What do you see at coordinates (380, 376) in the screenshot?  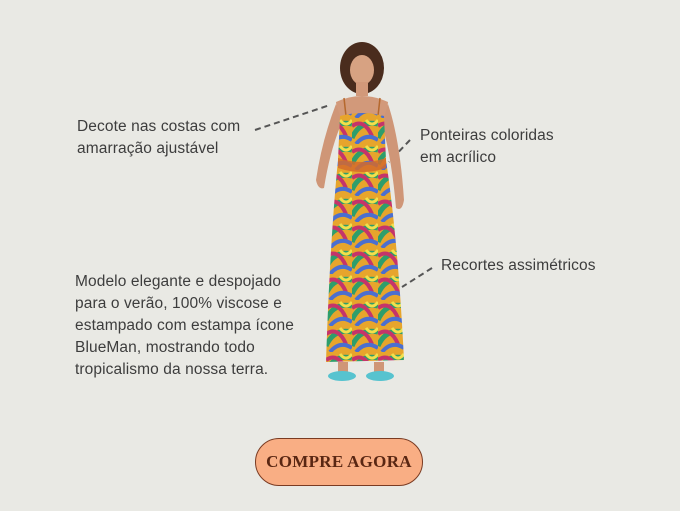 I see `model-sandal-right` at bounding box center [380, 376].